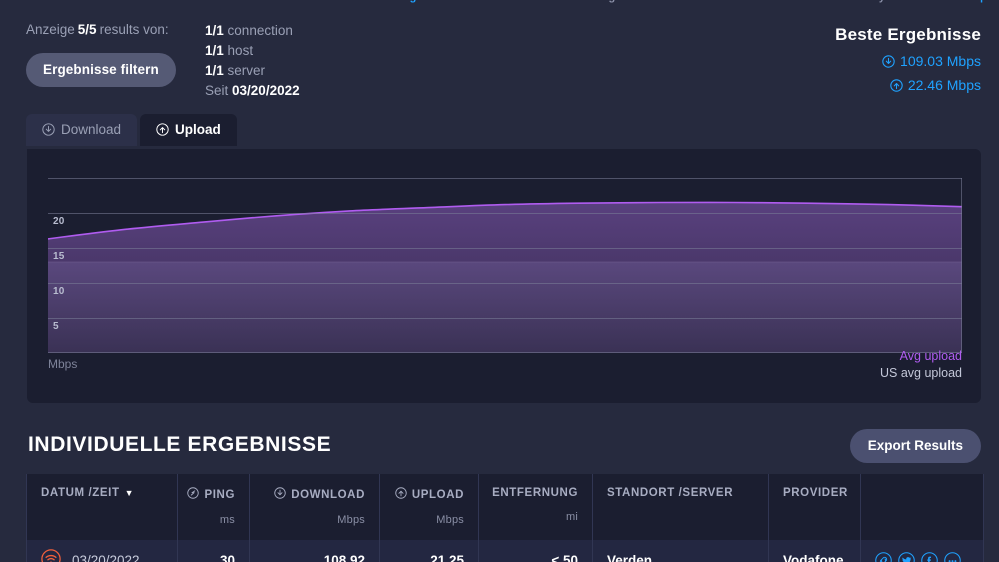  I want to click on cell-ping: 30, so click(213, 551).